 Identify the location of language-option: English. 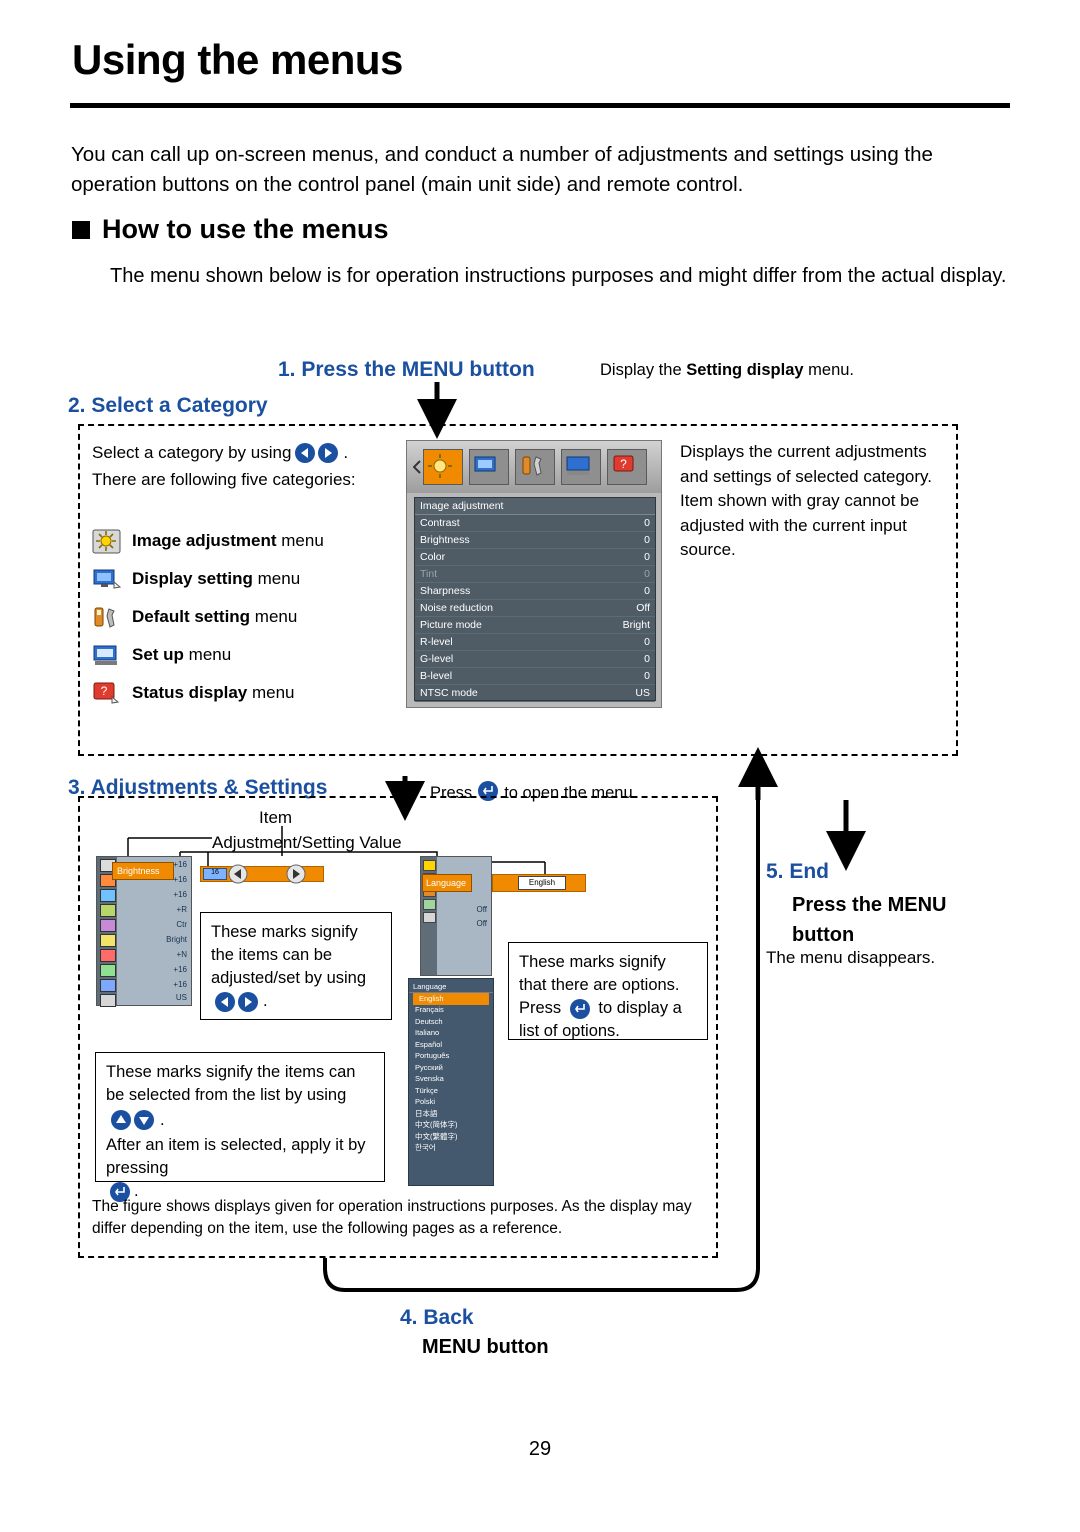
(451, 999).